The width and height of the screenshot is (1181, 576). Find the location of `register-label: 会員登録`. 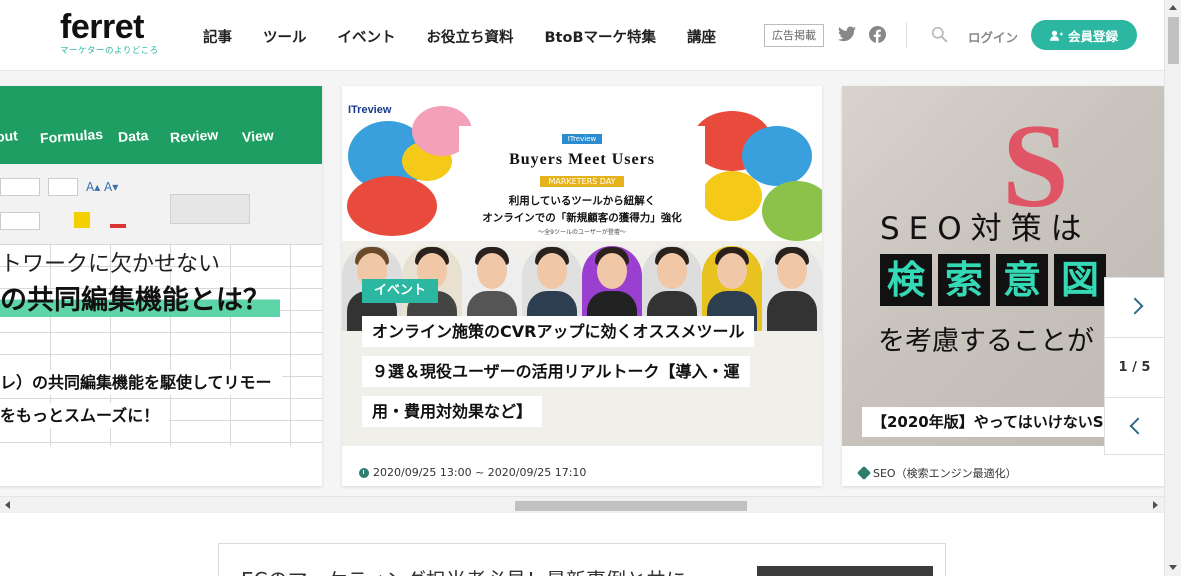

register-label: 会員登録 is located at coordinates (1092, 36).